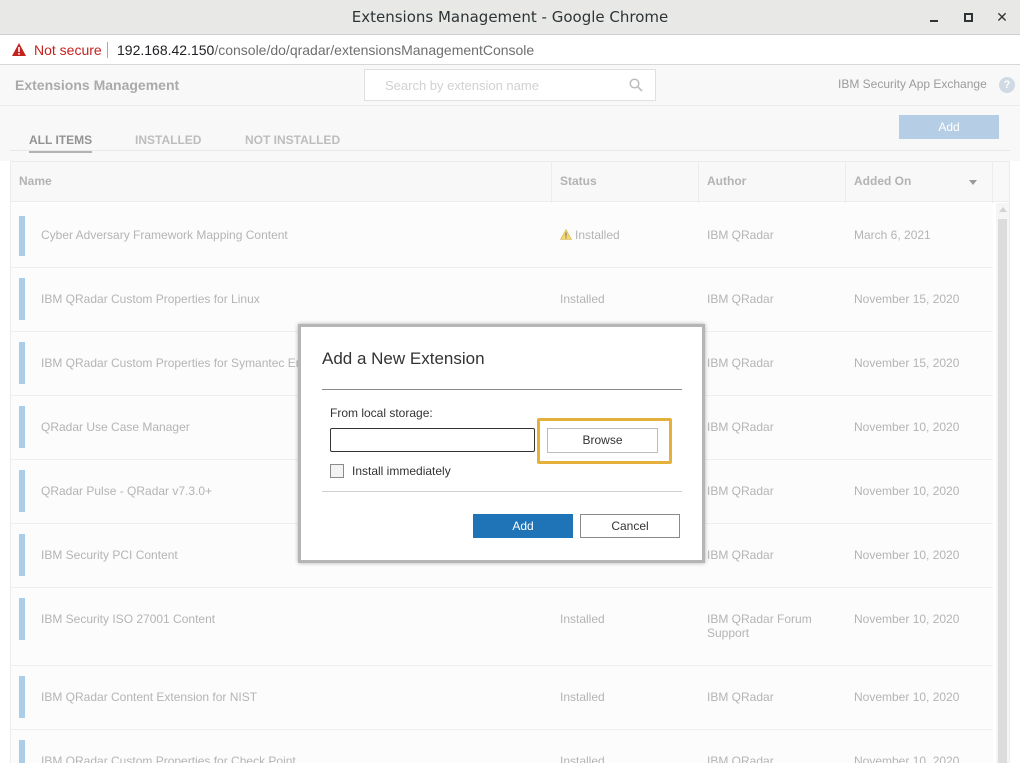 The image size is (1020, 763). What do you see at coordinates (68, 50) in the screenshot?
I see `not-secure-label: Not secure` at bounding box center [68, 50].